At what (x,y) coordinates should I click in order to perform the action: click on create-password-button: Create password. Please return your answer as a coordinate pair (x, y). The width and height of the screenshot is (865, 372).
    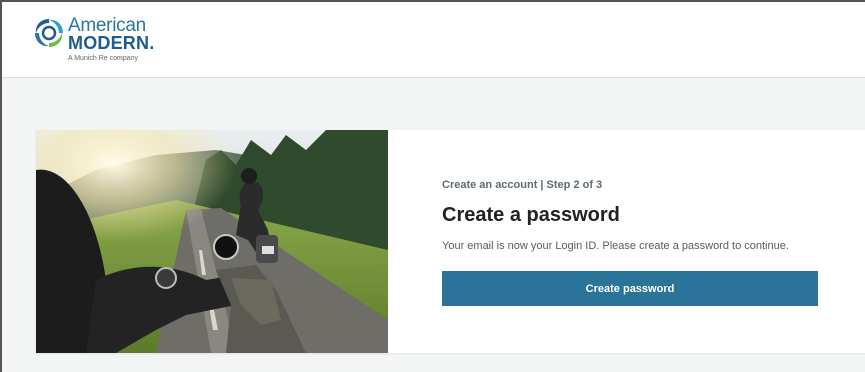
    Looking at the image, I should click on (630, 288).